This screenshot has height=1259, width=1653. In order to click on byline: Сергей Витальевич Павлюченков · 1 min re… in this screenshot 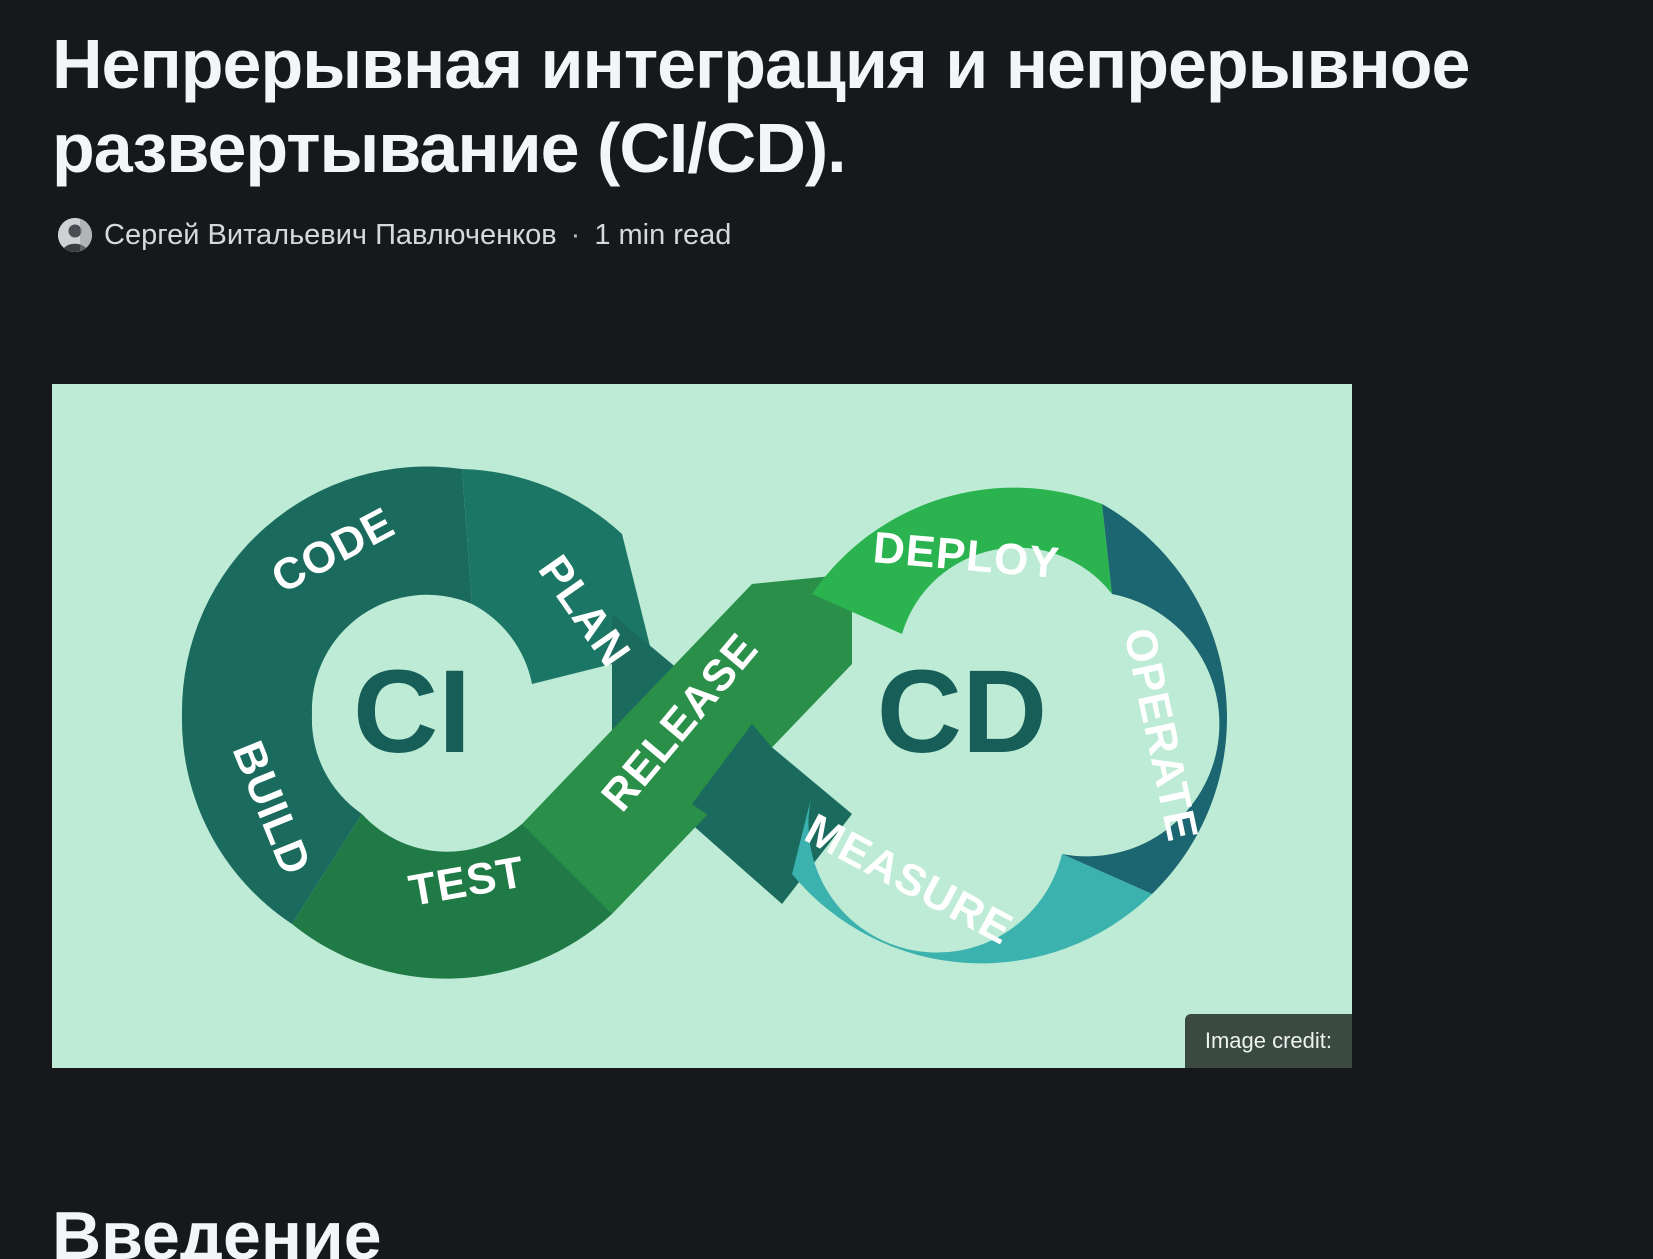, I will do `click(394, 235)`.